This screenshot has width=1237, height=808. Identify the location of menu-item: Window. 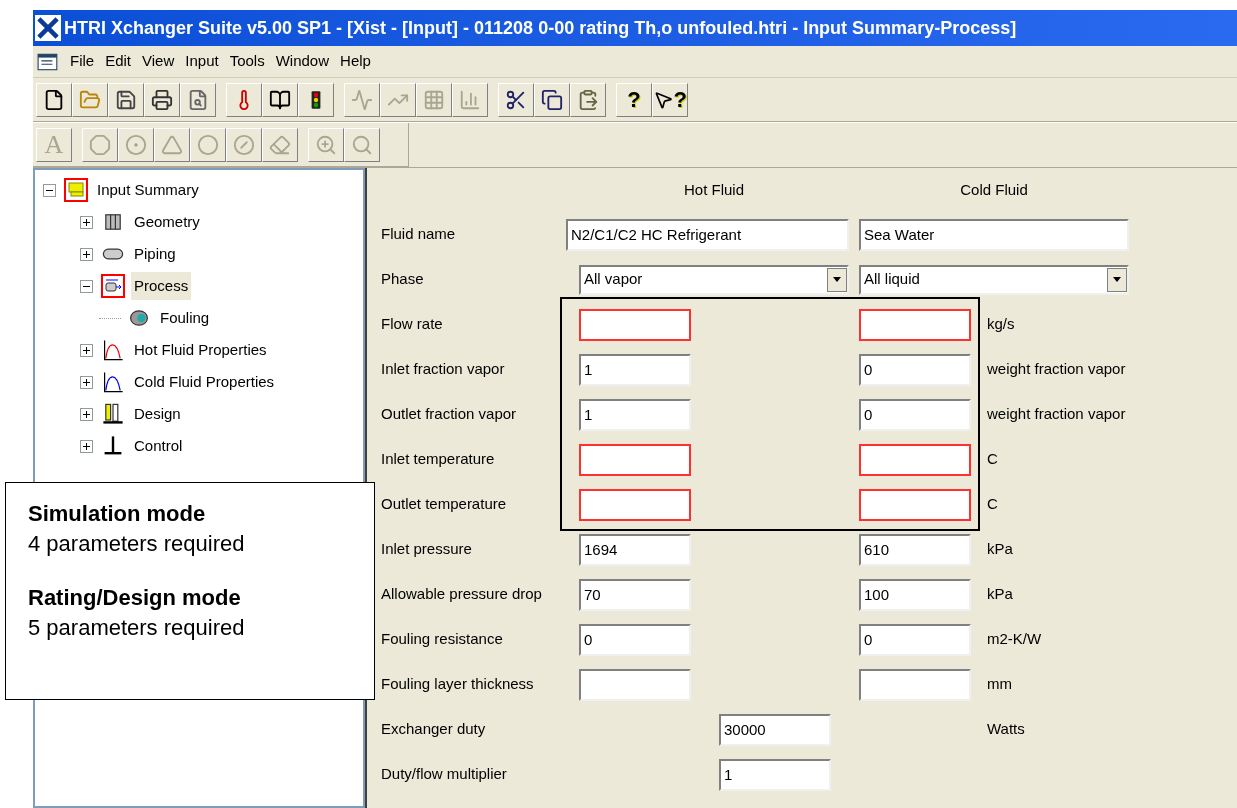
(302, 61).